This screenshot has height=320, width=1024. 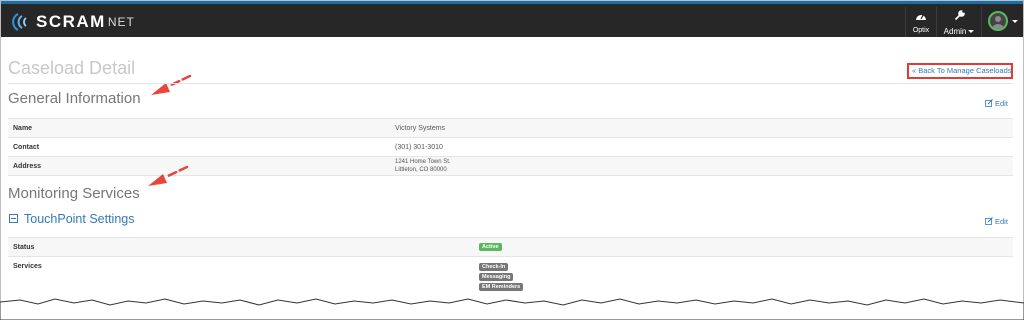 I want to click on address-line-1: 1241 Home Town St., so click(x=423, y=162).